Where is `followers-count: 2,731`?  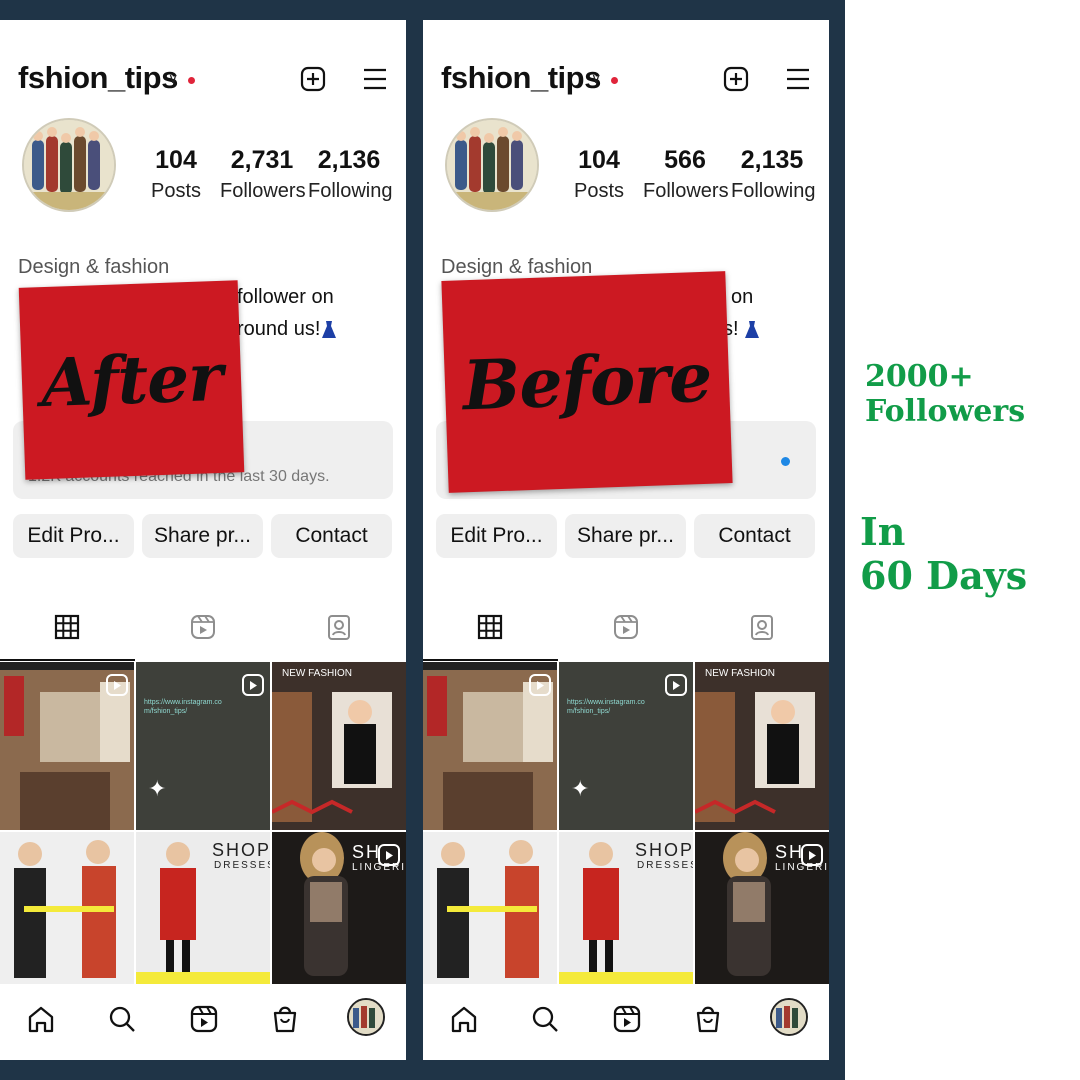
followers-count: 2,731 is located at coordinates (262, 160).